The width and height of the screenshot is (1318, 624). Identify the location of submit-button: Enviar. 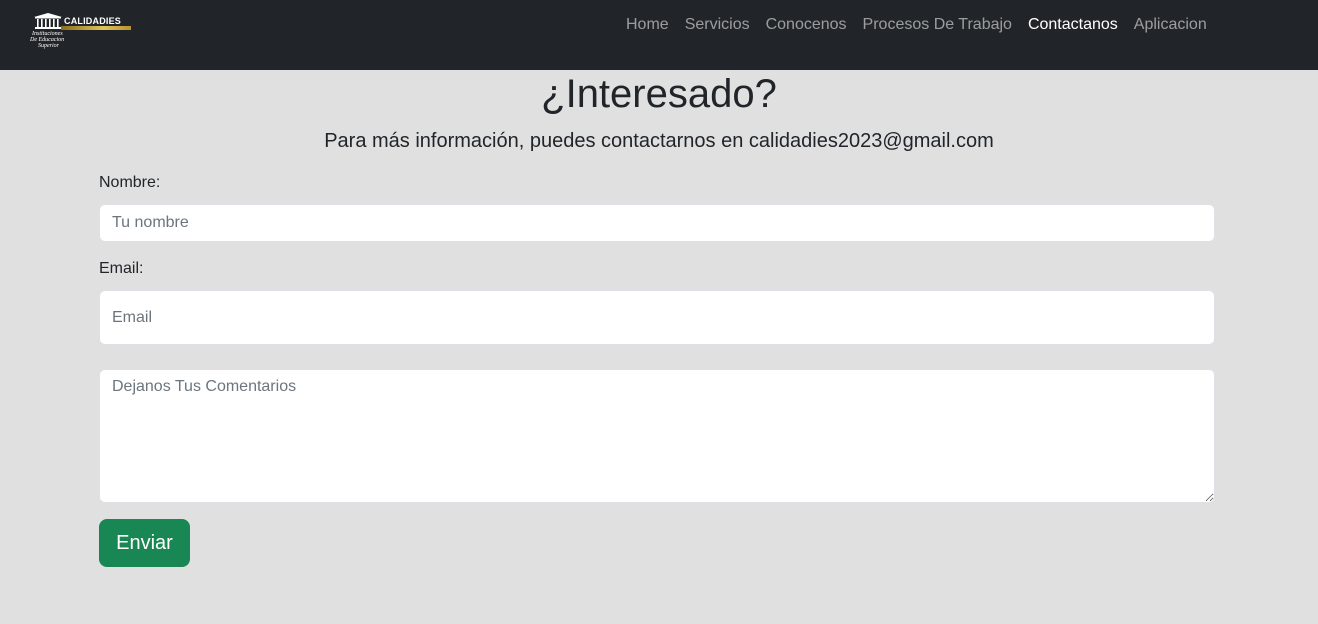
(144, 543).